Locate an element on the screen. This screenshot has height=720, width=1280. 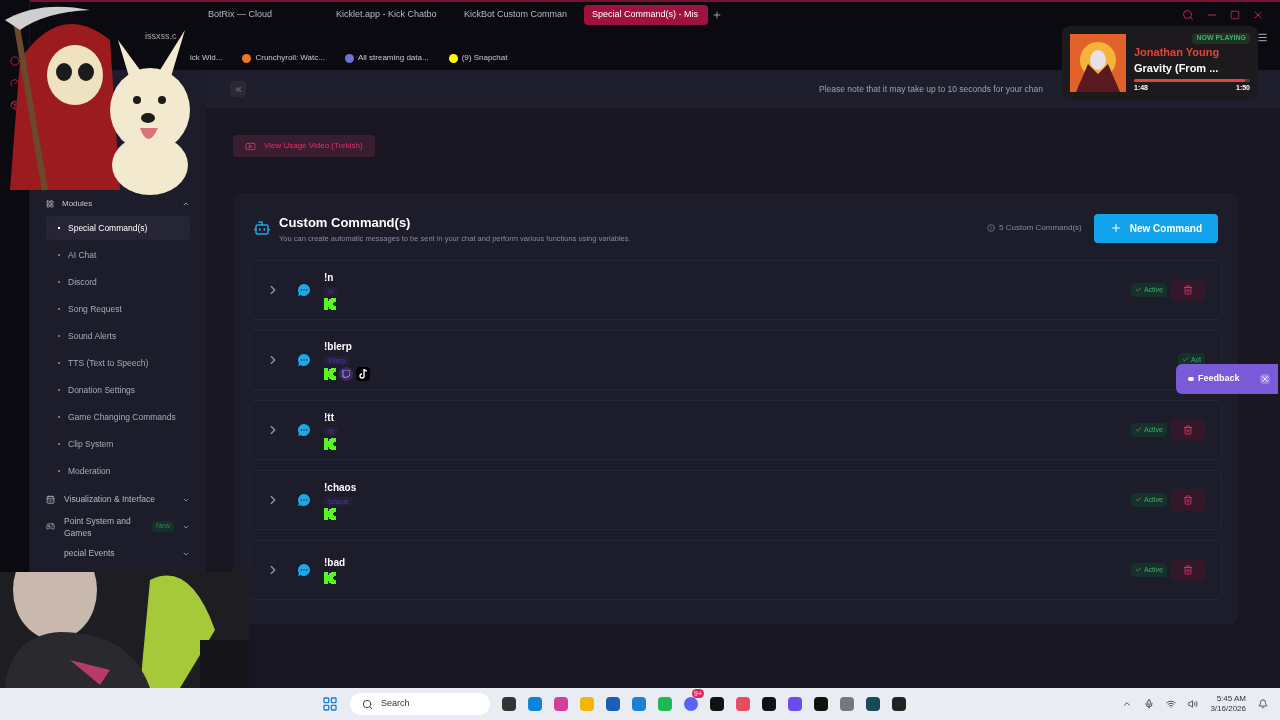
wifi-icon is located at coordinates (1171, 704).